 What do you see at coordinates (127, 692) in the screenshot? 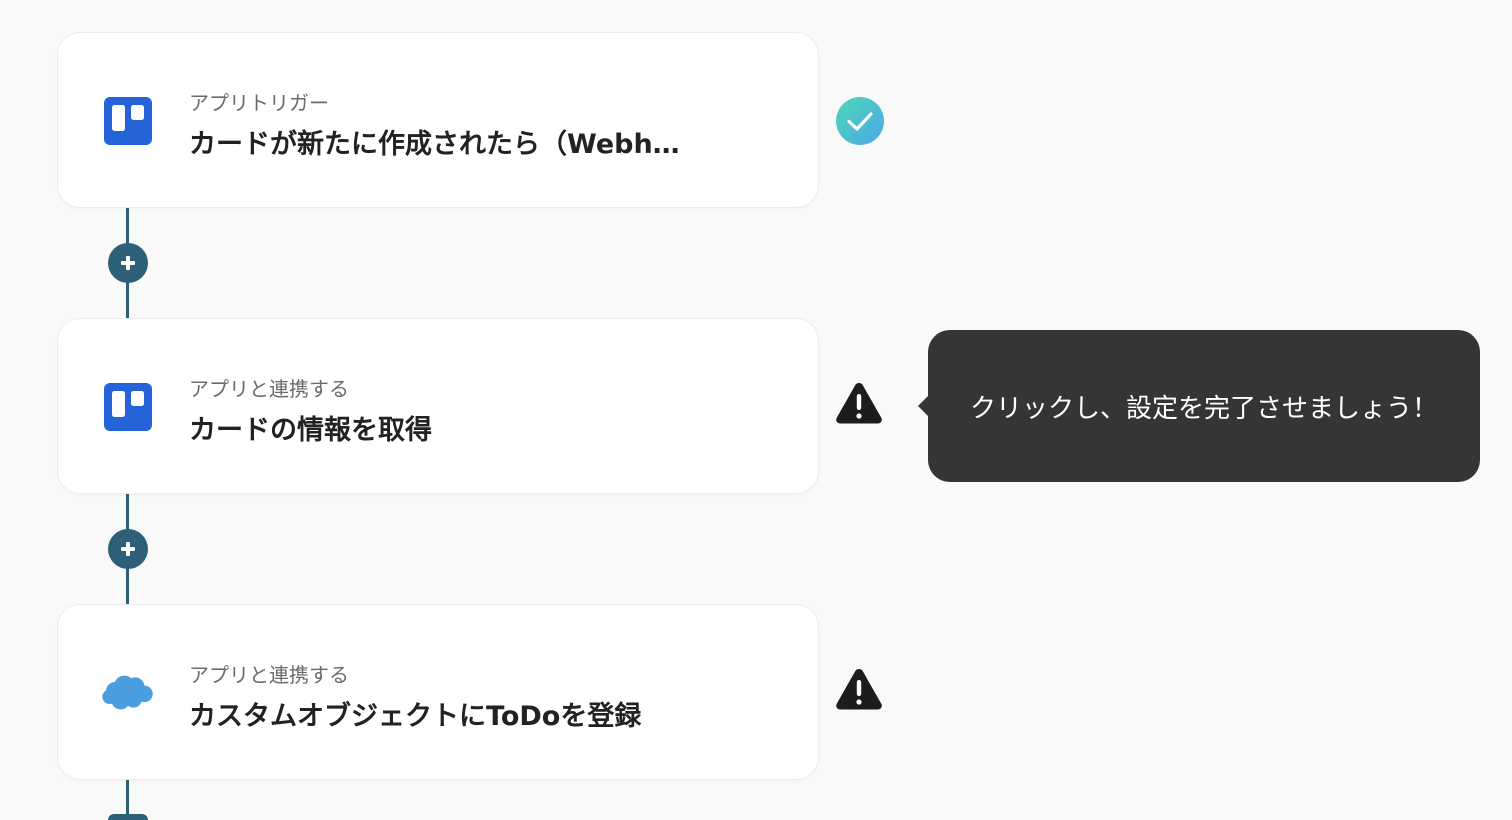
I see `salesforce-icon` at bounding box center [127, 692].